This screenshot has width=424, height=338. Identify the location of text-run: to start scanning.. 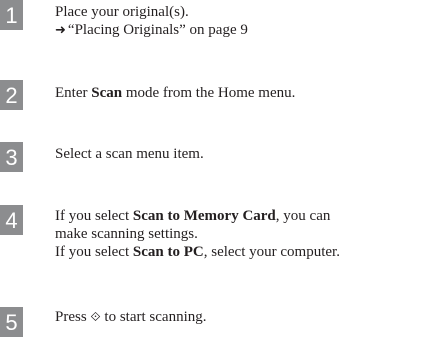
(153, 317).